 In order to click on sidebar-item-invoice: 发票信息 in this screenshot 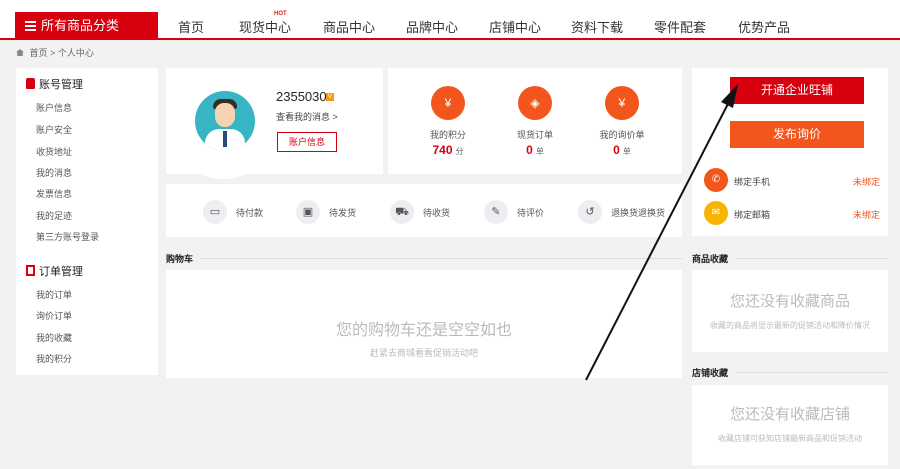, I will do `click(54, 193)`.